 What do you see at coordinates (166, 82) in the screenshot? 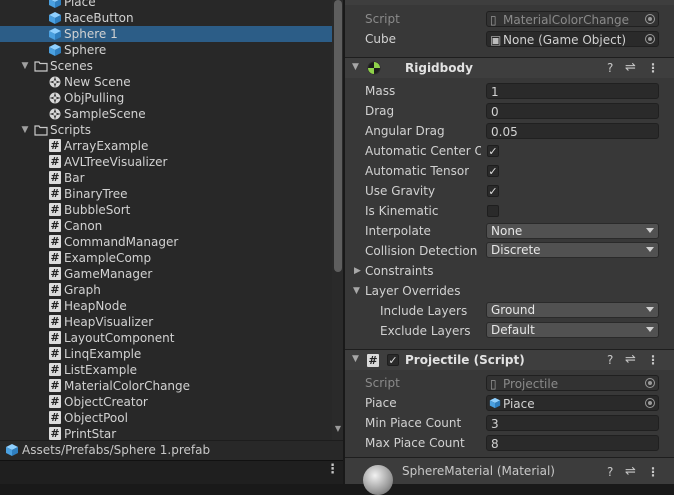
I see `scene-item: New Scene` at bounding box center [166, 82].